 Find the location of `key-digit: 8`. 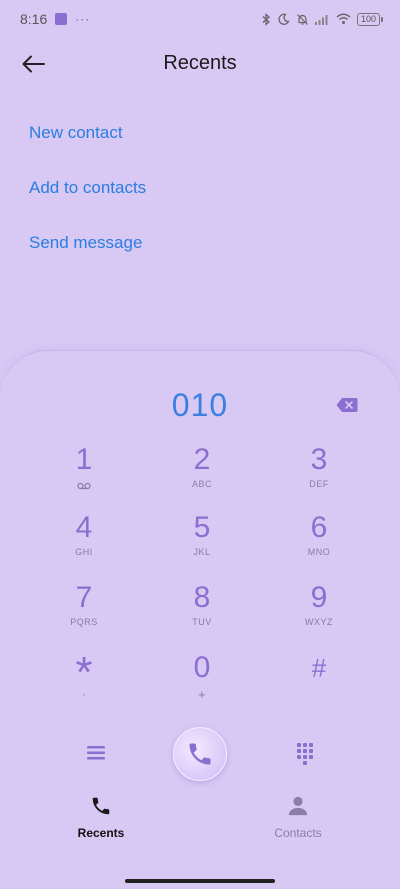

key-digit: 8 is located at coordinates (202, 597).